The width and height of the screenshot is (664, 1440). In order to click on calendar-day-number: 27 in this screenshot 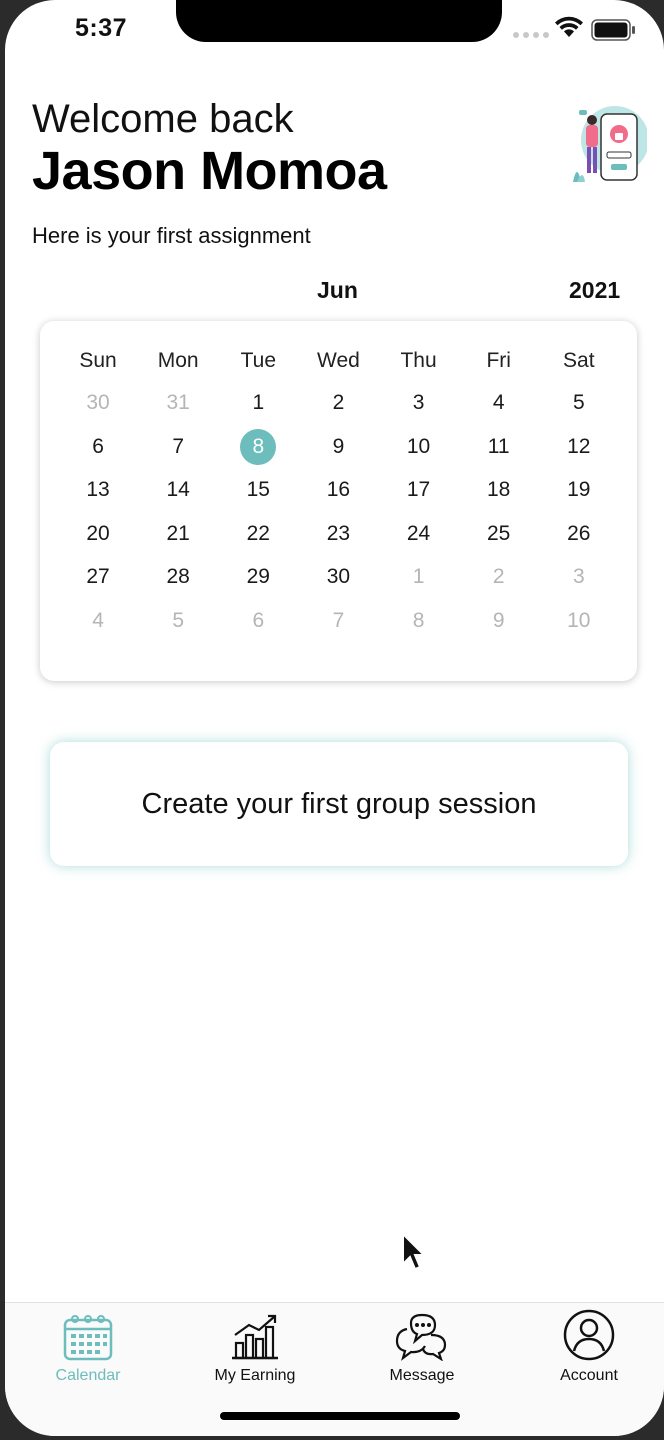, I will do `click(98, 577)`.